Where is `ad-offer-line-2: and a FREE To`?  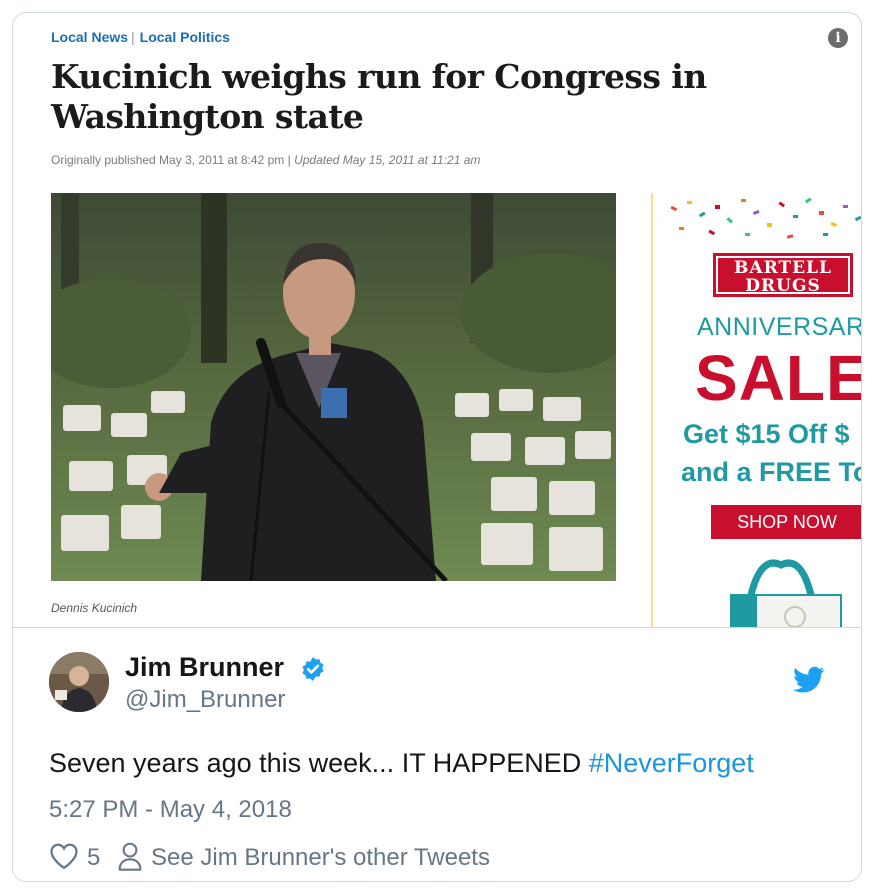
ad-offer-line-2: and a FREE To is located at coordinates (771, 472).